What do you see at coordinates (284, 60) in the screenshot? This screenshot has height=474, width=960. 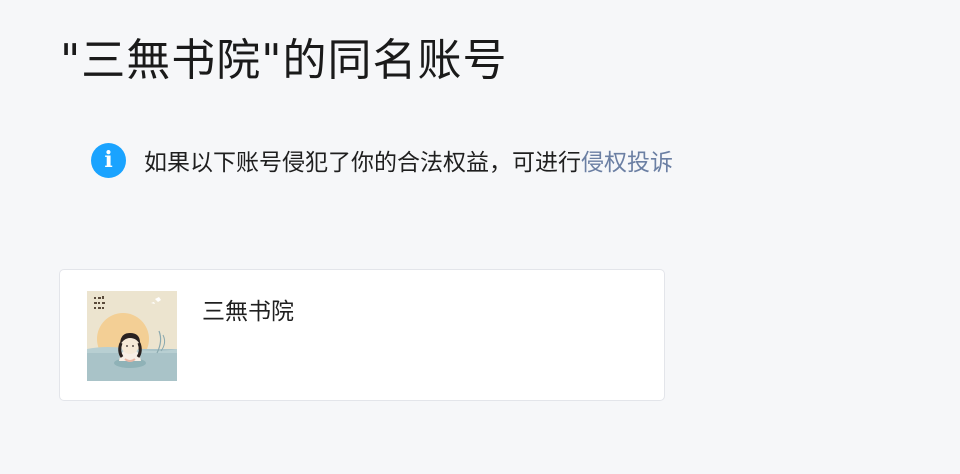 I see `page-title: "三無书院"的同名账号` at bounding box center [284, 60].